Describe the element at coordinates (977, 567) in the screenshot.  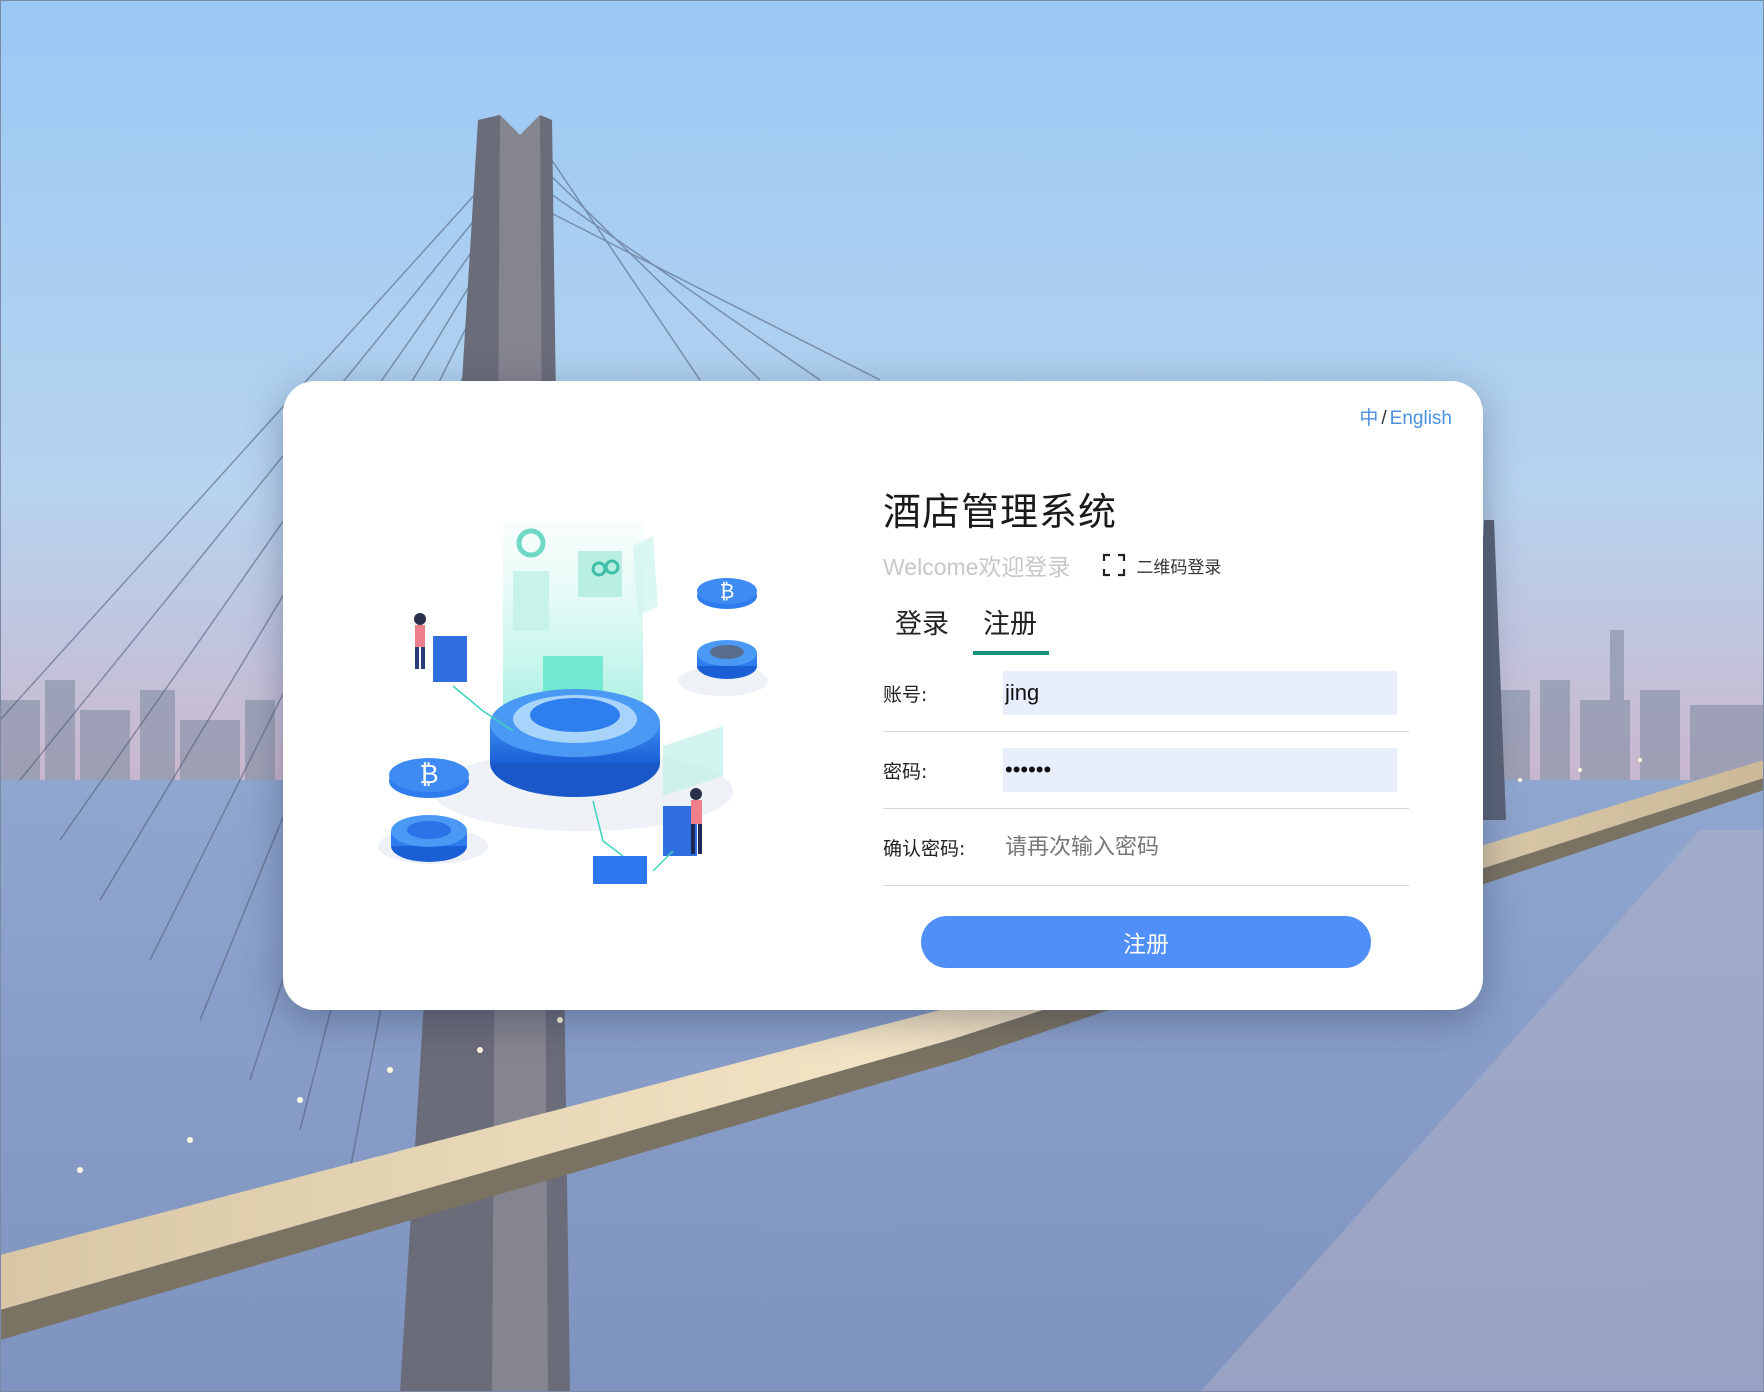
I see `welcome-text: Welcome欢迎登录` at that location.